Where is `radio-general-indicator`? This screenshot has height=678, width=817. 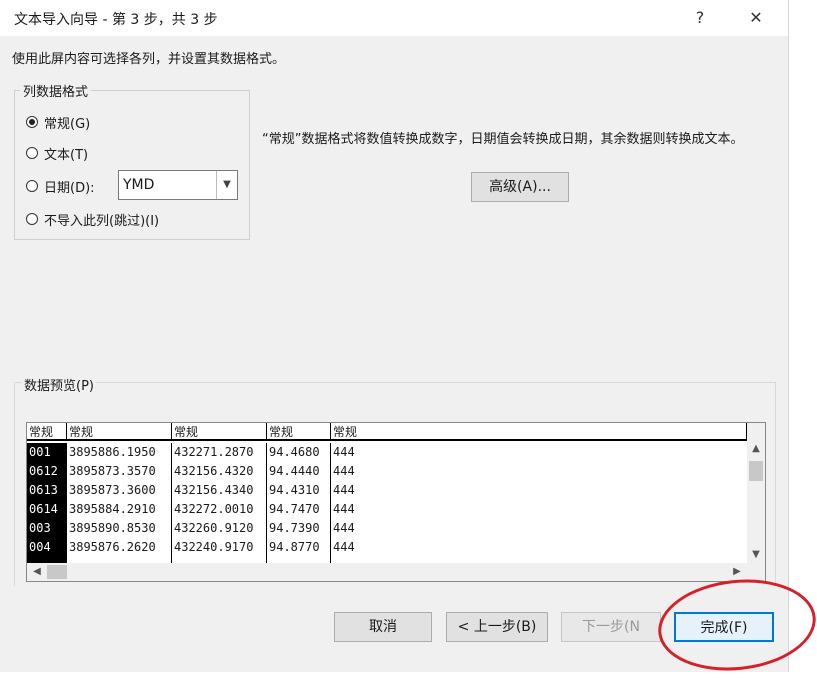 radio-general-indicator is located at coordinates (32, 122).